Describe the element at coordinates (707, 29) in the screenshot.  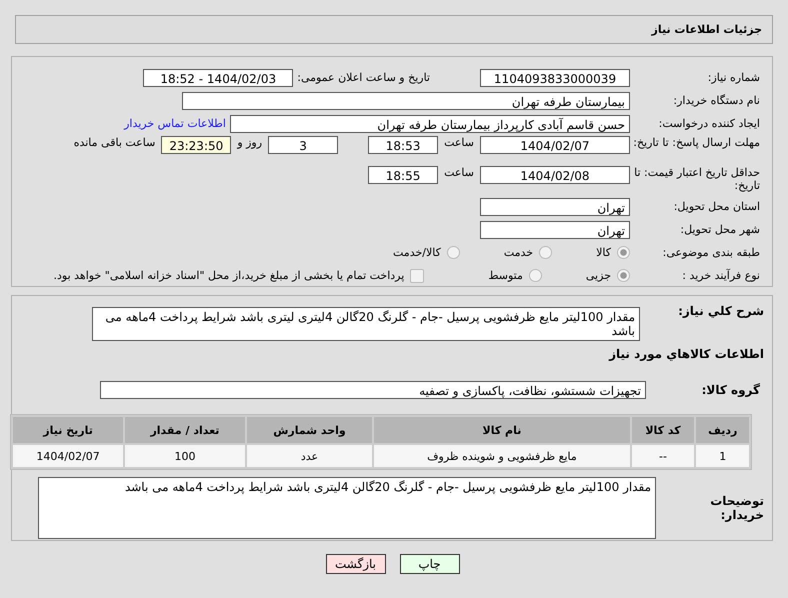
I see `page-title: جزئیات اطلاعات نیاز` at that location.